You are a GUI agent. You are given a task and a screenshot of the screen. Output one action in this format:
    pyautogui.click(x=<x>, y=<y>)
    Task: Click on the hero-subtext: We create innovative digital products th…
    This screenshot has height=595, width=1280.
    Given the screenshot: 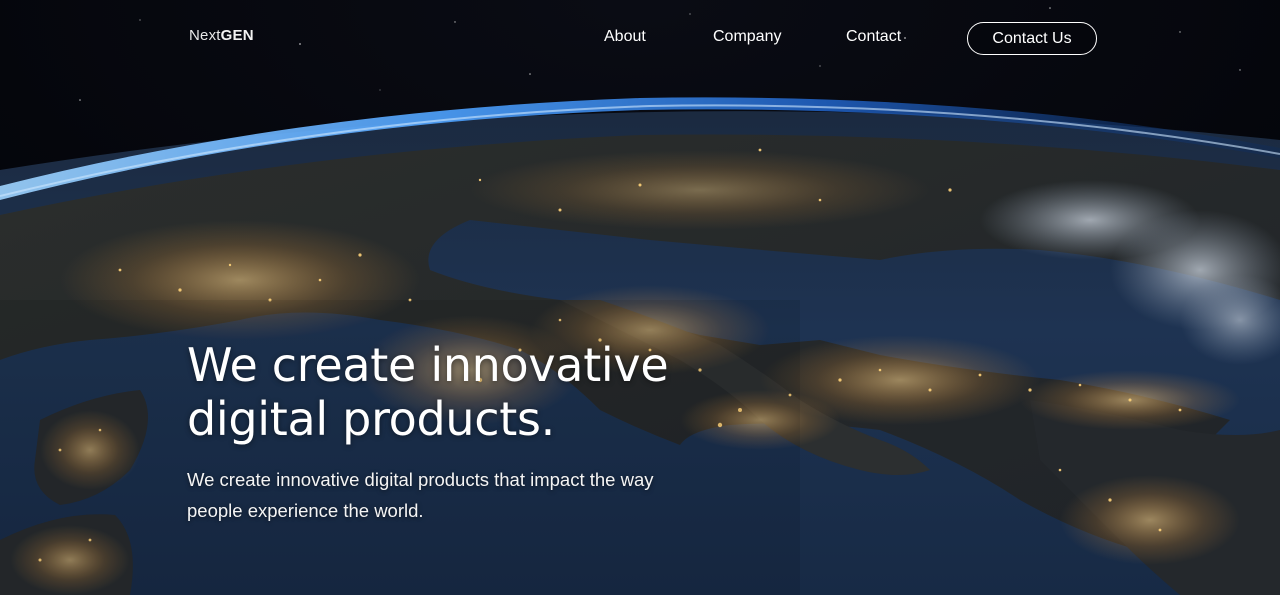 What is the action you would take?
    pyautogui.click(x=447, y=495)
    